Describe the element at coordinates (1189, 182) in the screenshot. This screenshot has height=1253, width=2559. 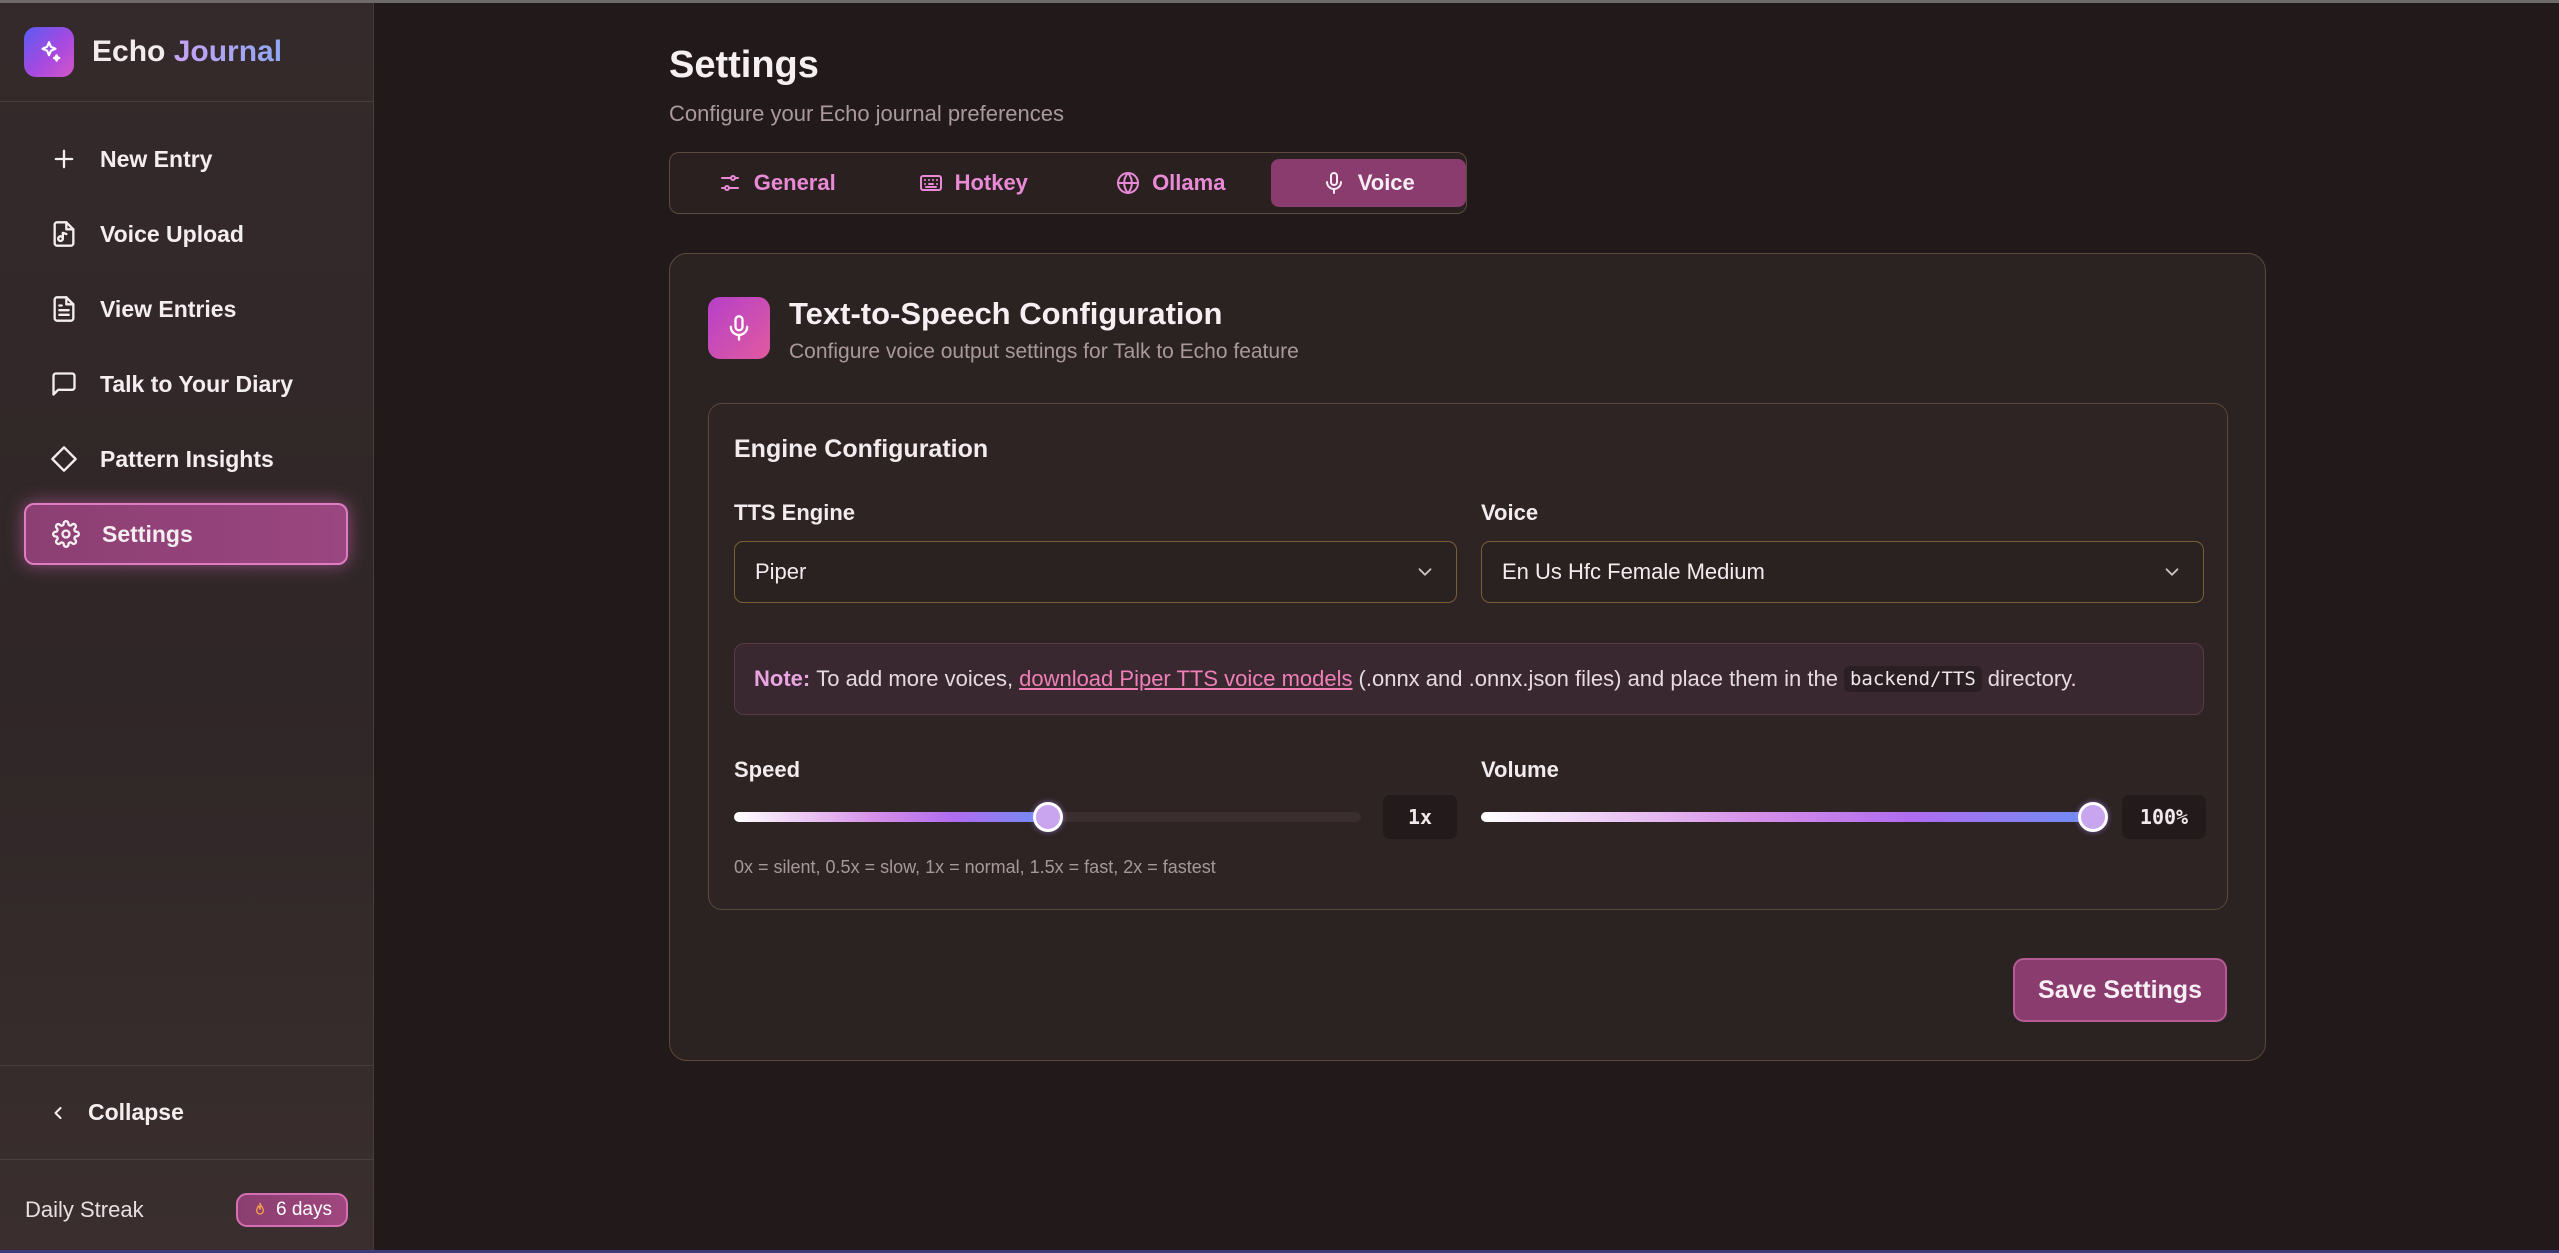
I see `tab-label: Ollama` at that location.